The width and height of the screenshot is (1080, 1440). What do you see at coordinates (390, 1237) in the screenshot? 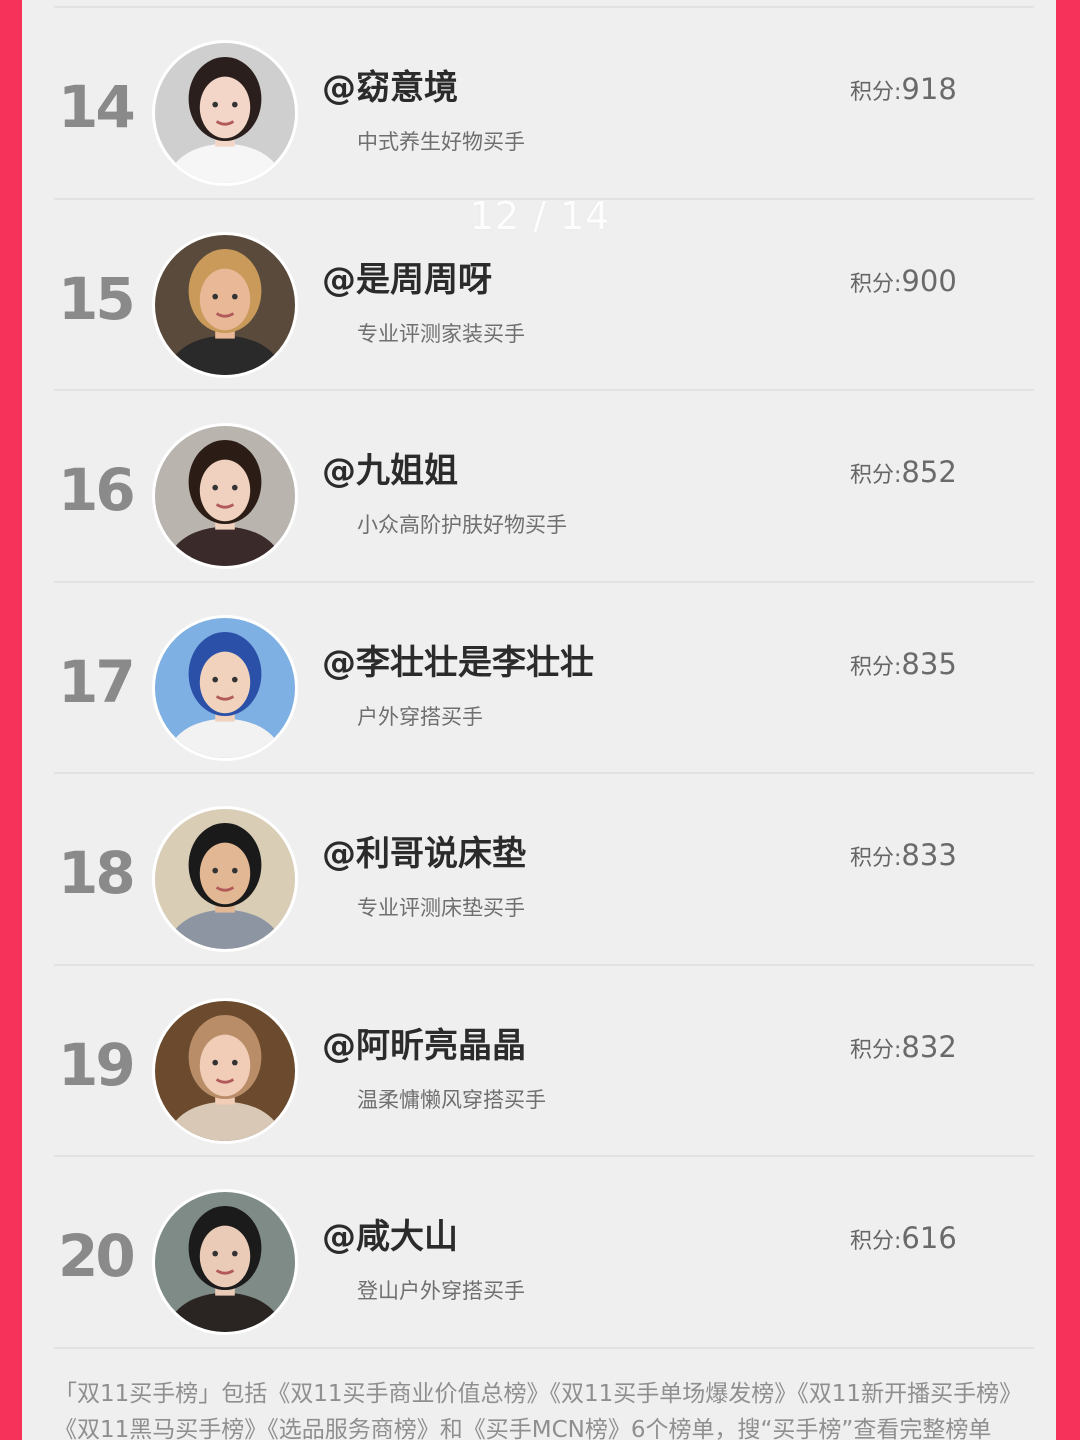
I see `buyer-name: @咸大山` at bounding box center [390, 1237].